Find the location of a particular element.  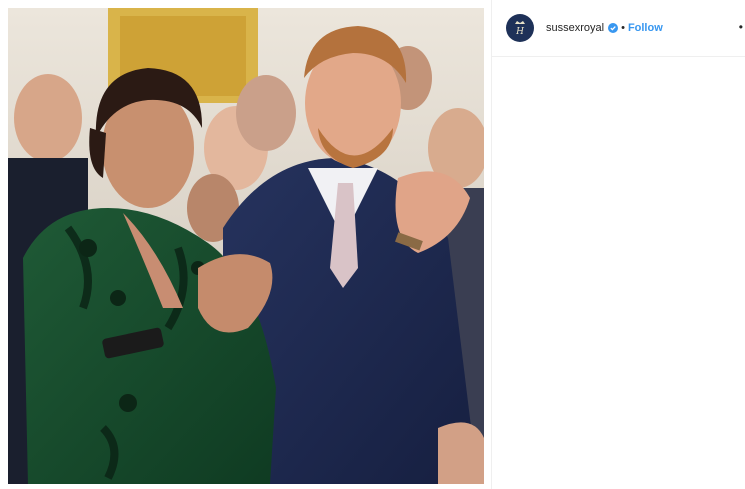

username-link: sussexroyal is located at coordinates (575, 28).